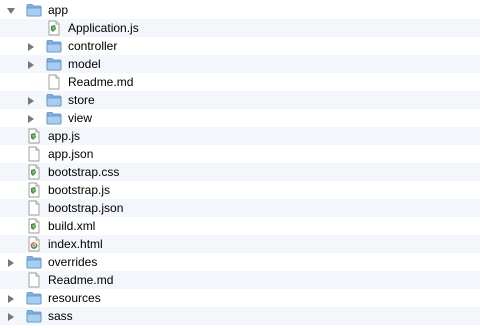 The image size is (480, 328). Describe the element at coordinates (34, 244) in the screenshot. I see `html-file-icon` at that location.